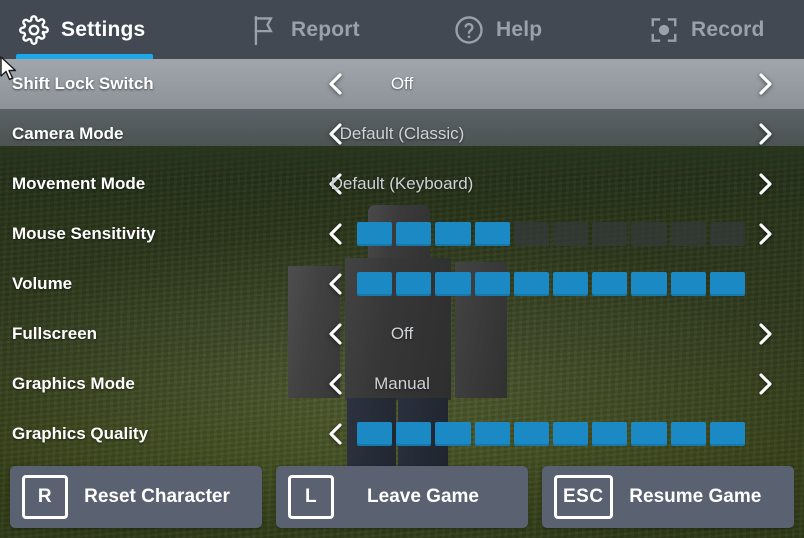 The image size is (804, 538). What do you see at coordinates (85, 56) in the screenshot?
I see `active-tab-indicator` at bounding box center [85, 56].